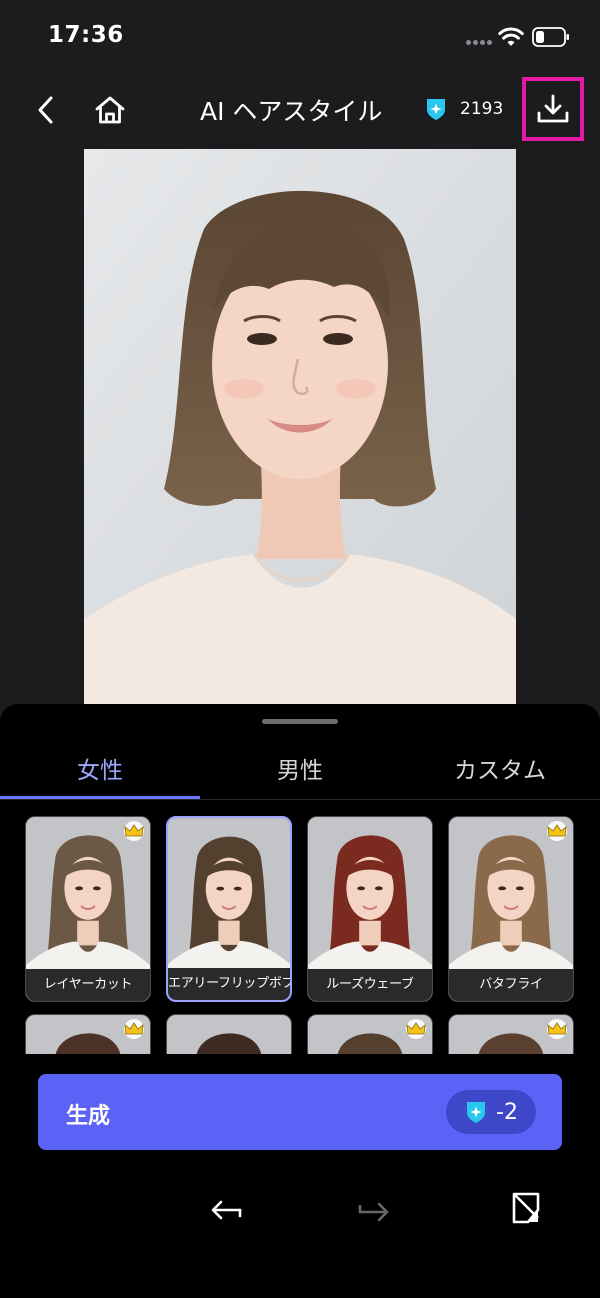  I want to click on download-button, so click(553, 109).